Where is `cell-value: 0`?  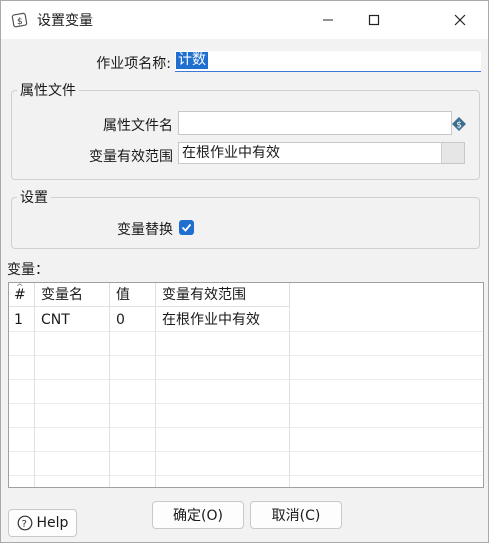
cell-value: 0 is located at coordinates (133, 320).